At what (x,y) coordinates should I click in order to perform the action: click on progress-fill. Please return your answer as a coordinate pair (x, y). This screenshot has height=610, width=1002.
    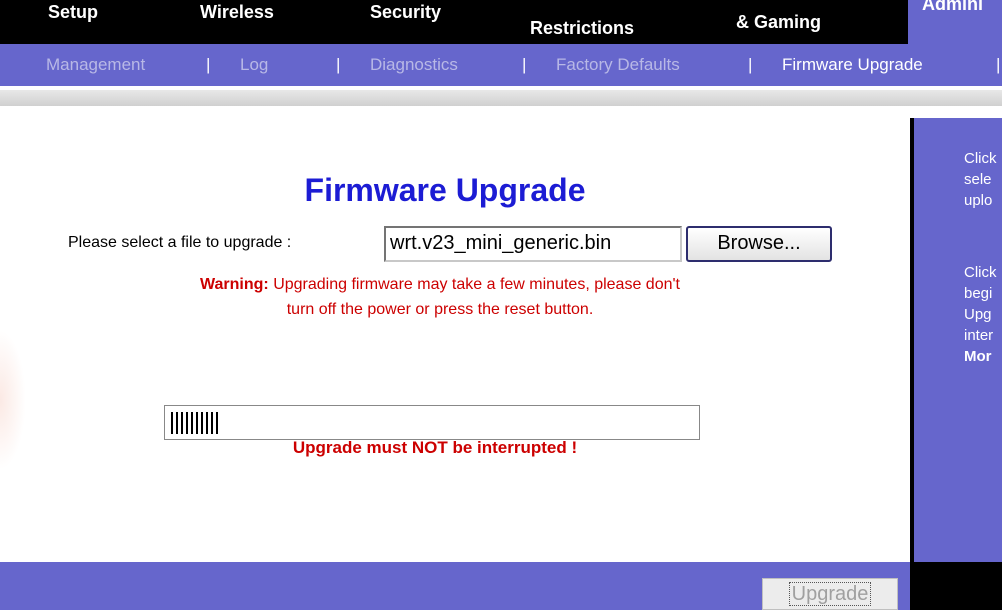
    Looking at the image, I should click on (194, 423).